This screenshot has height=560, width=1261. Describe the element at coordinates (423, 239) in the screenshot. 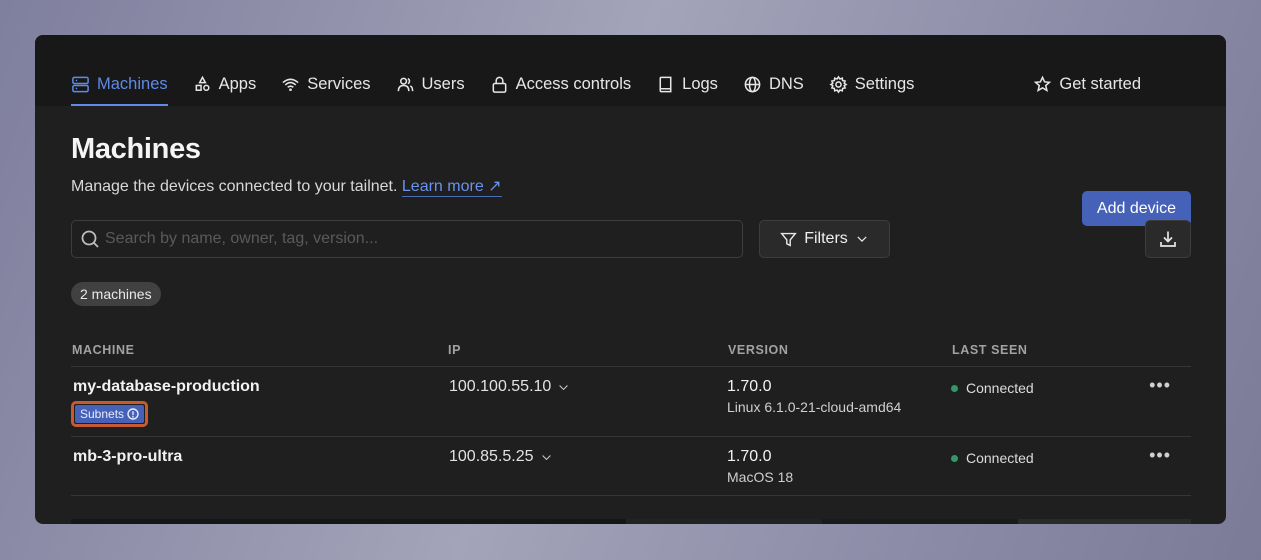

I see `search-input` at that location.